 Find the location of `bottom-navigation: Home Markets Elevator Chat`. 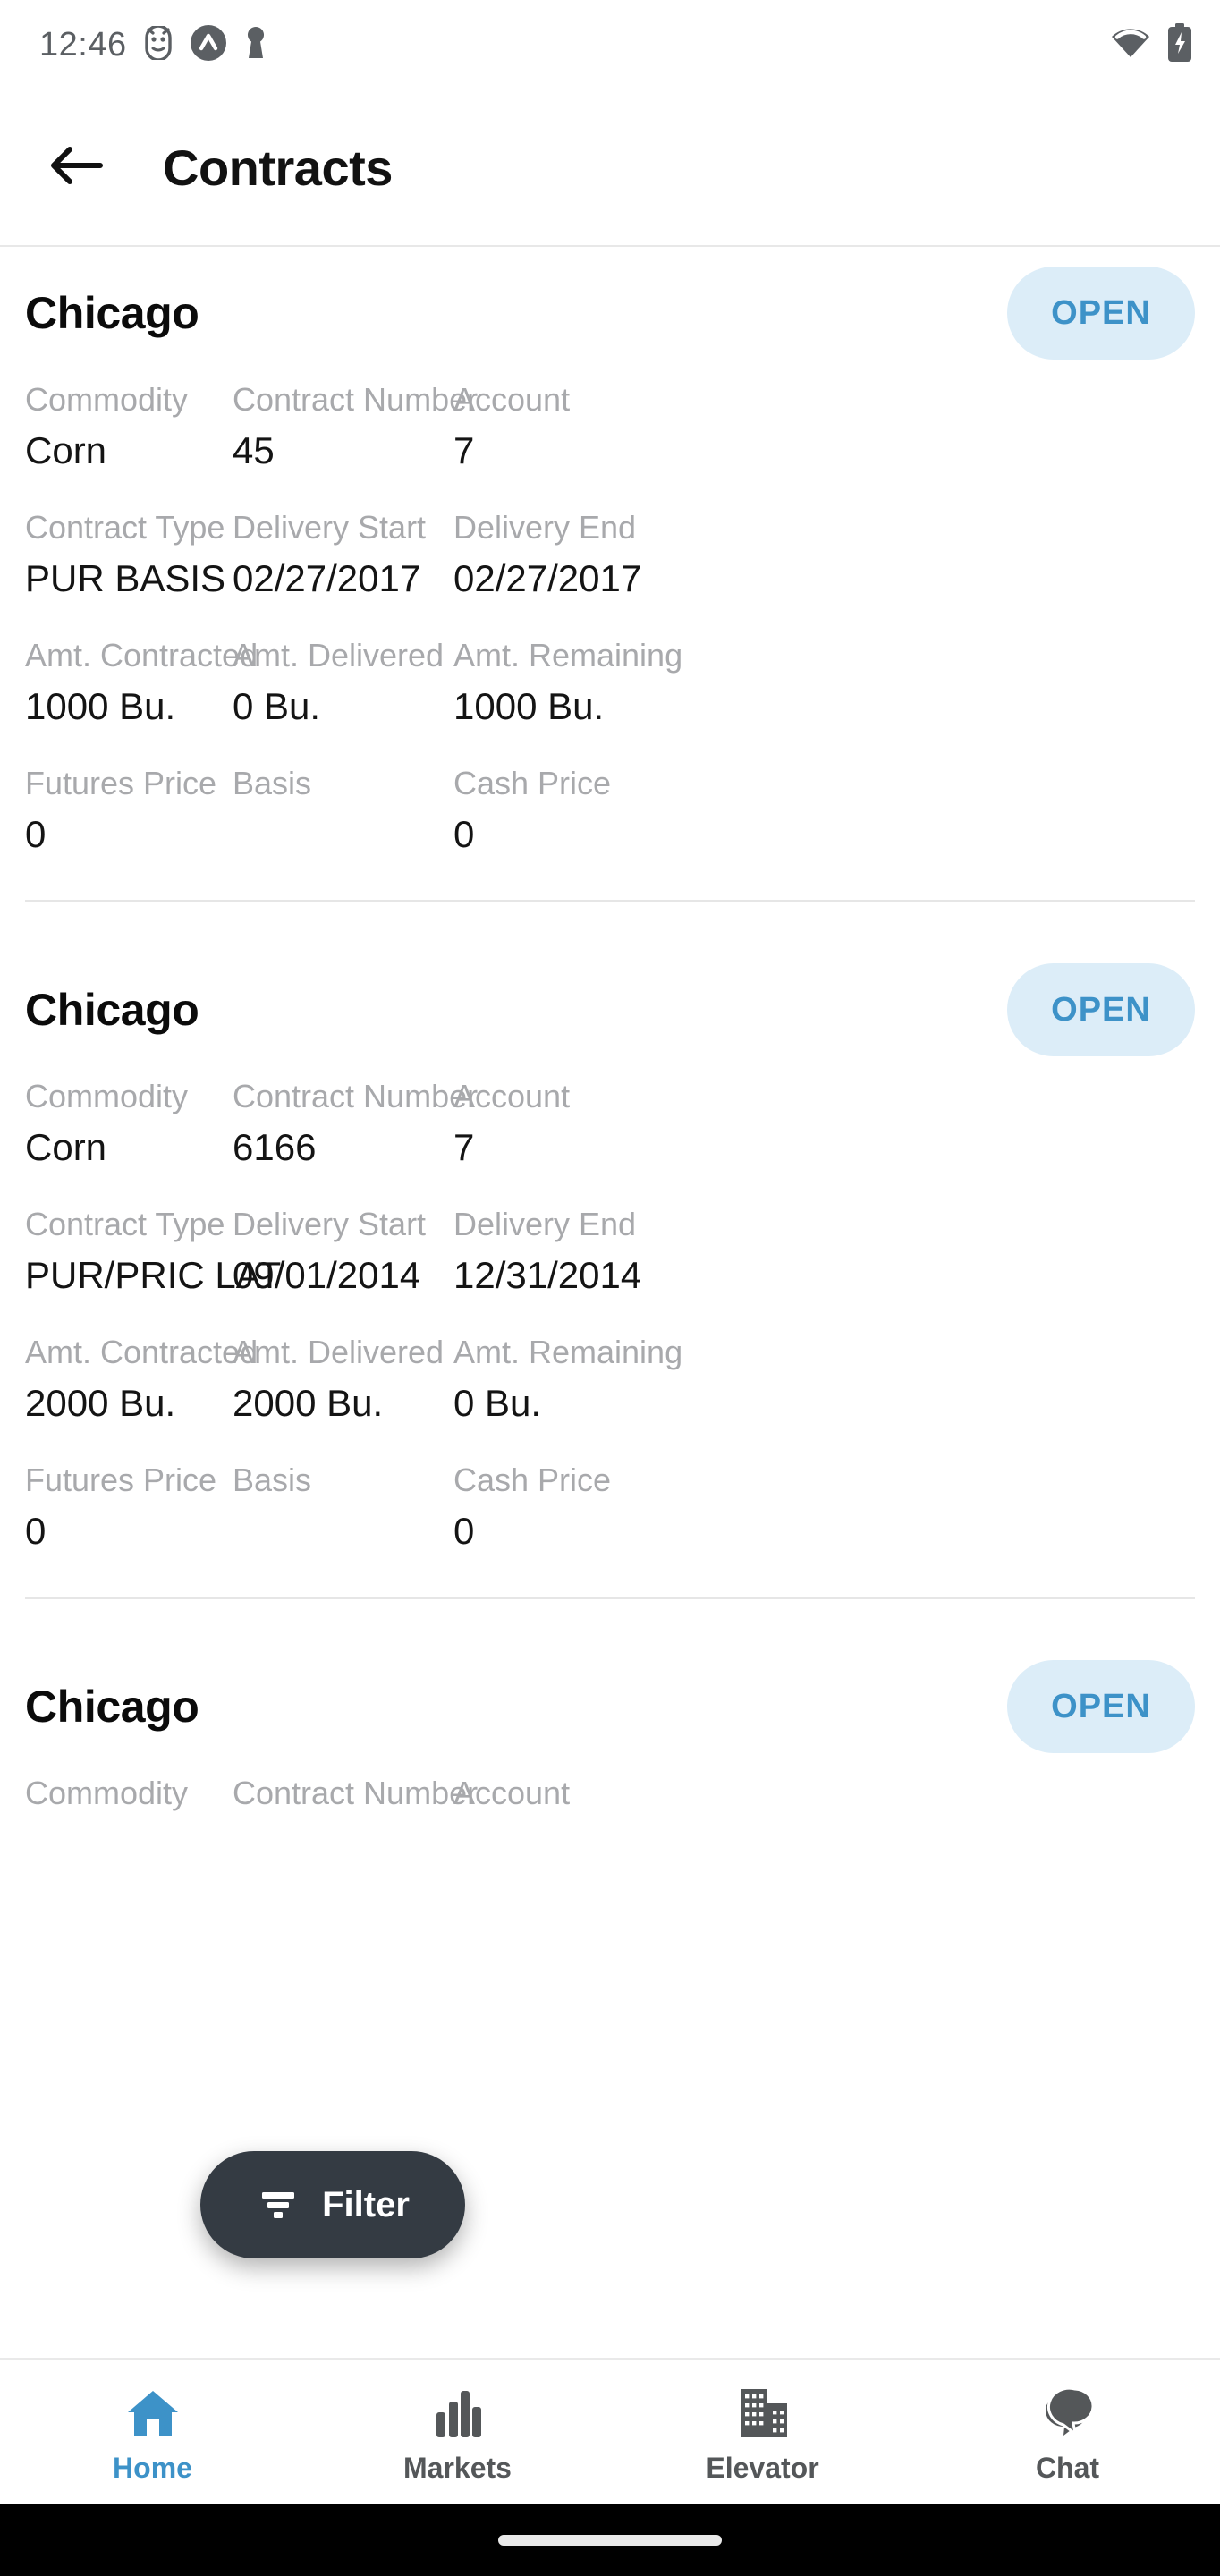

bottom-navigation: Home Markets Elevator Chat is located at coordinates (610, 2431).